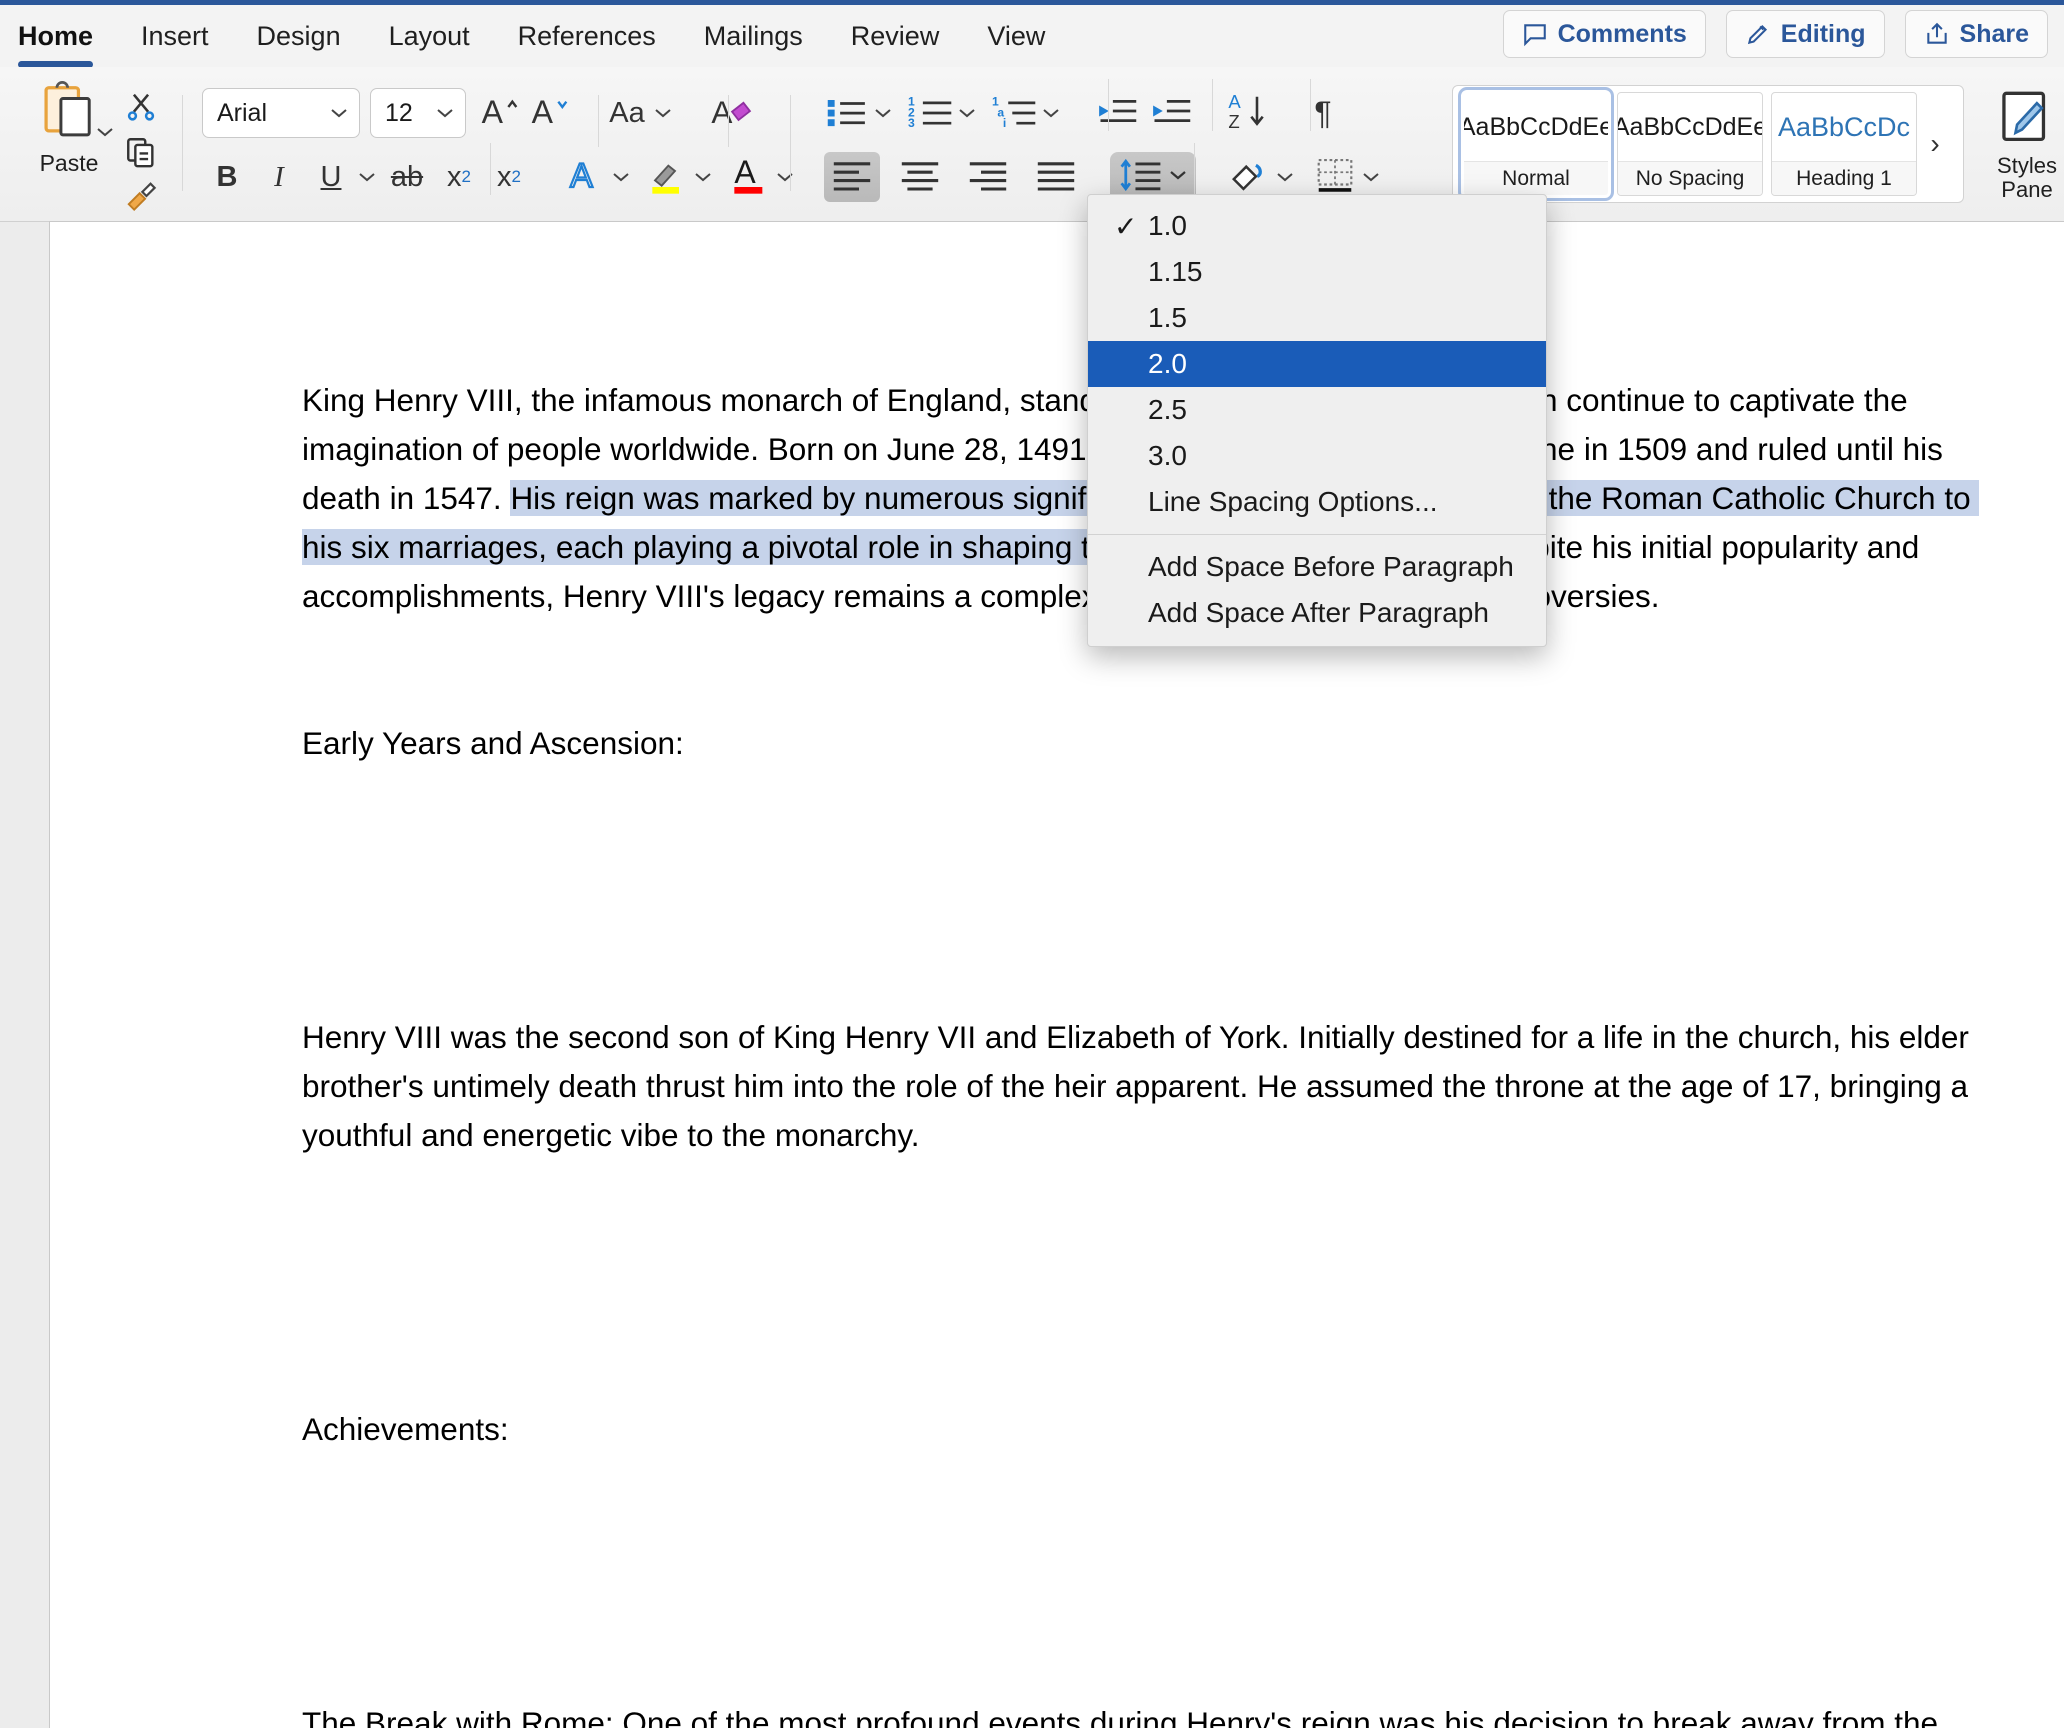  Describe the element at coordinates (1690, 144) in the screenshot. I see `style-no-spacing: AaBbCcDdEe No Spacing` at that location.